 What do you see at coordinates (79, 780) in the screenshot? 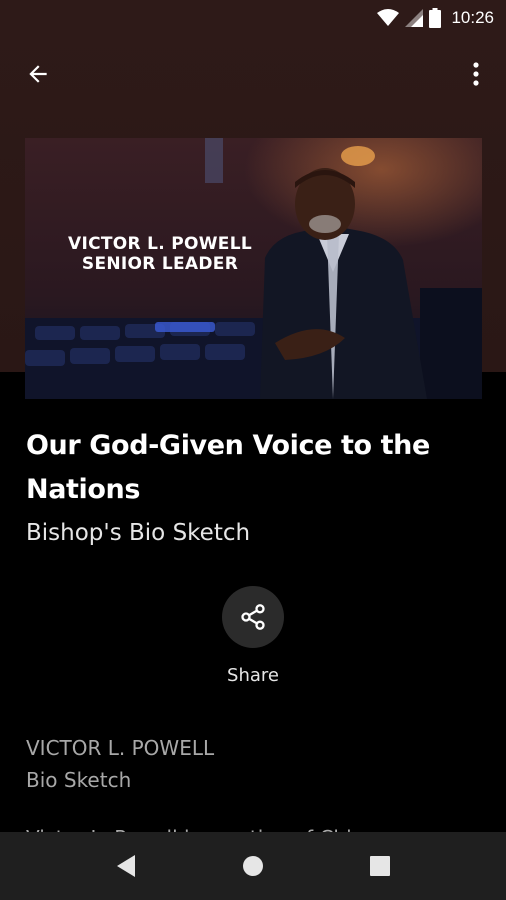
I see `author-subtitle: Bio Sketch` at bounding box center [79, 780].